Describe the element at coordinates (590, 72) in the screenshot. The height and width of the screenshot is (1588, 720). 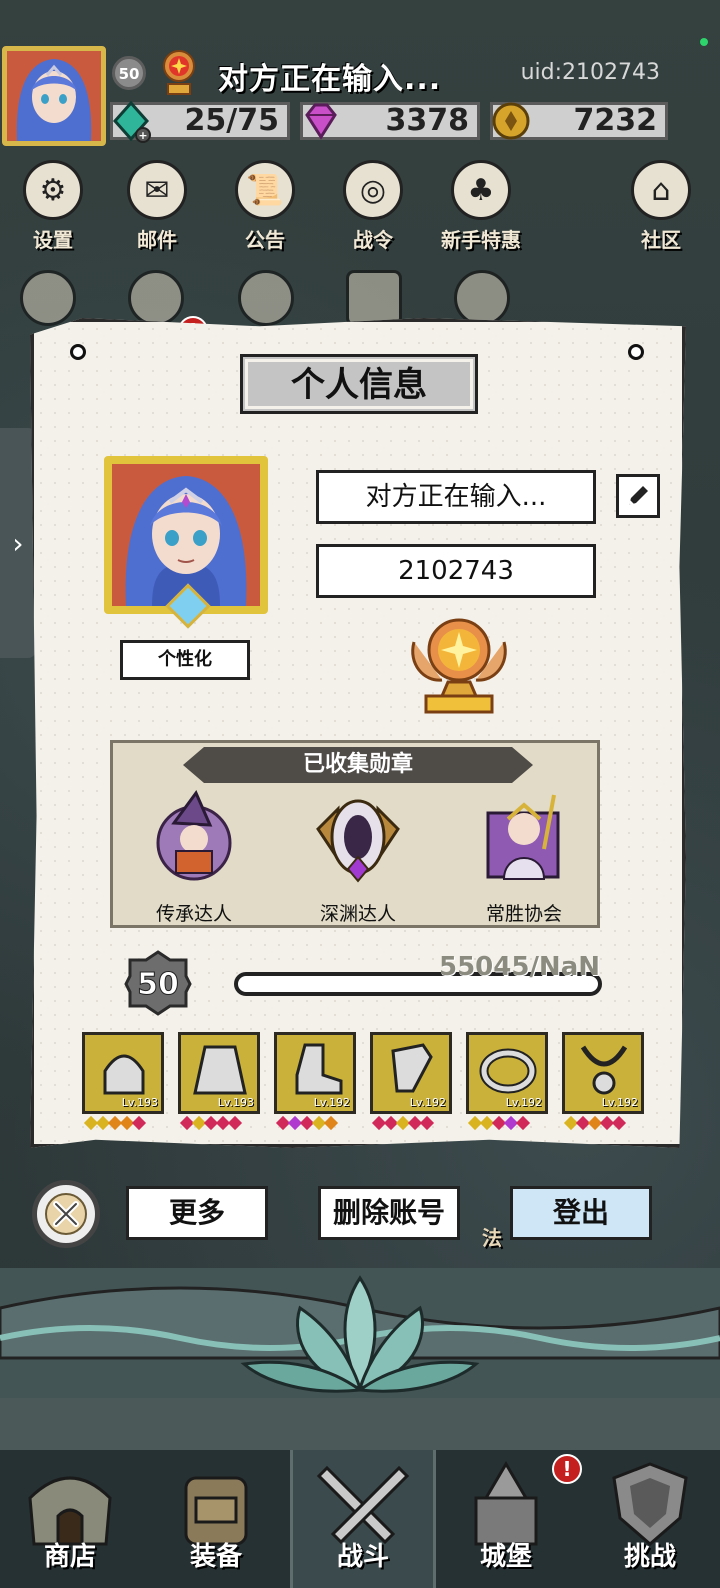
I see `player-uid: uid:2102743` at that location.